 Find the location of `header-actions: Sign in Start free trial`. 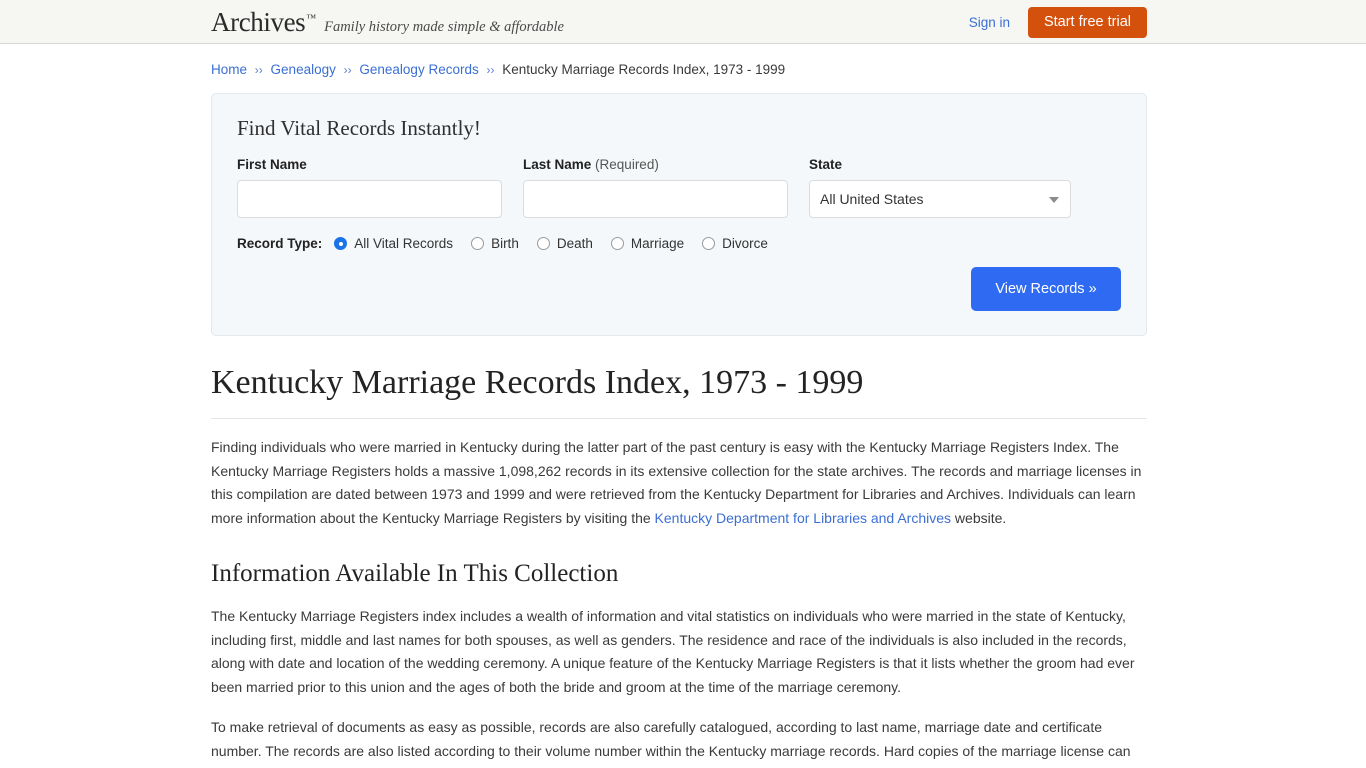

header-actions: Sign in Start free trial is located at coordinates (1058, 22).